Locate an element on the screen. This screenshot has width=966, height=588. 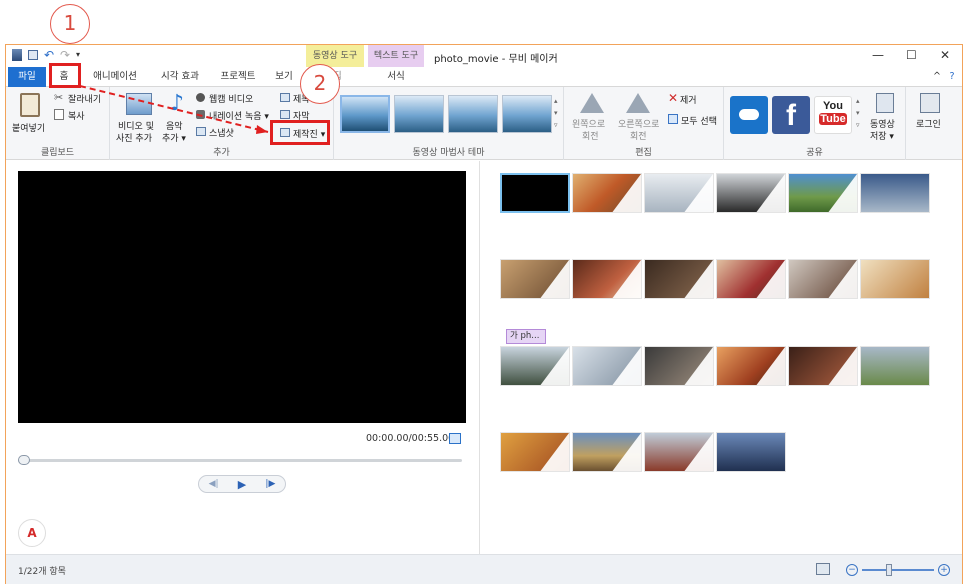
annotation-arrow is located at coordinates (174, 109).